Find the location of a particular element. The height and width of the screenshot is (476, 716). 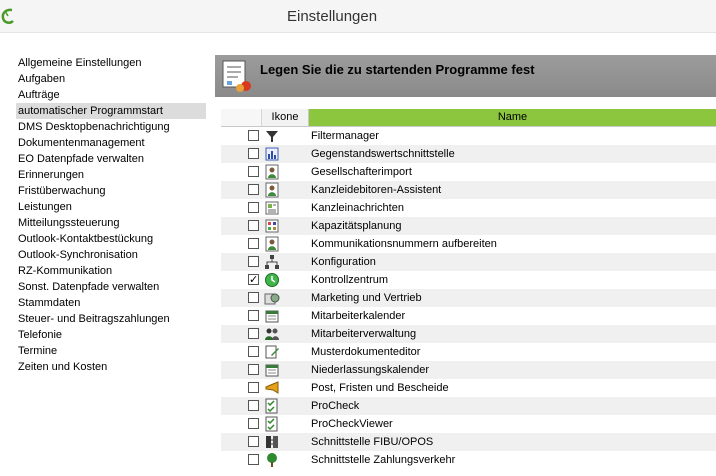

sidebar-item: Fristüberwachung is located at coordinates (111, 191).